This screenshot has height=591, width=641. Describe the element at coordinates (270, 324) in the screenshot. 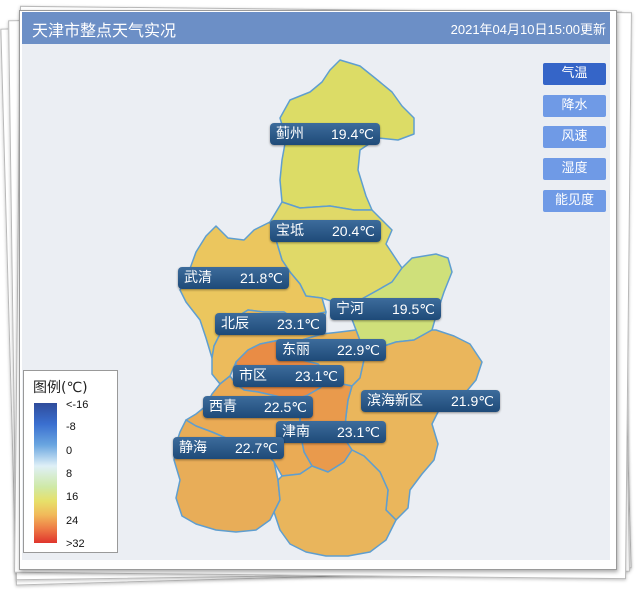

I see `district-label-beichen: 北辰 23.1℃` at that location.